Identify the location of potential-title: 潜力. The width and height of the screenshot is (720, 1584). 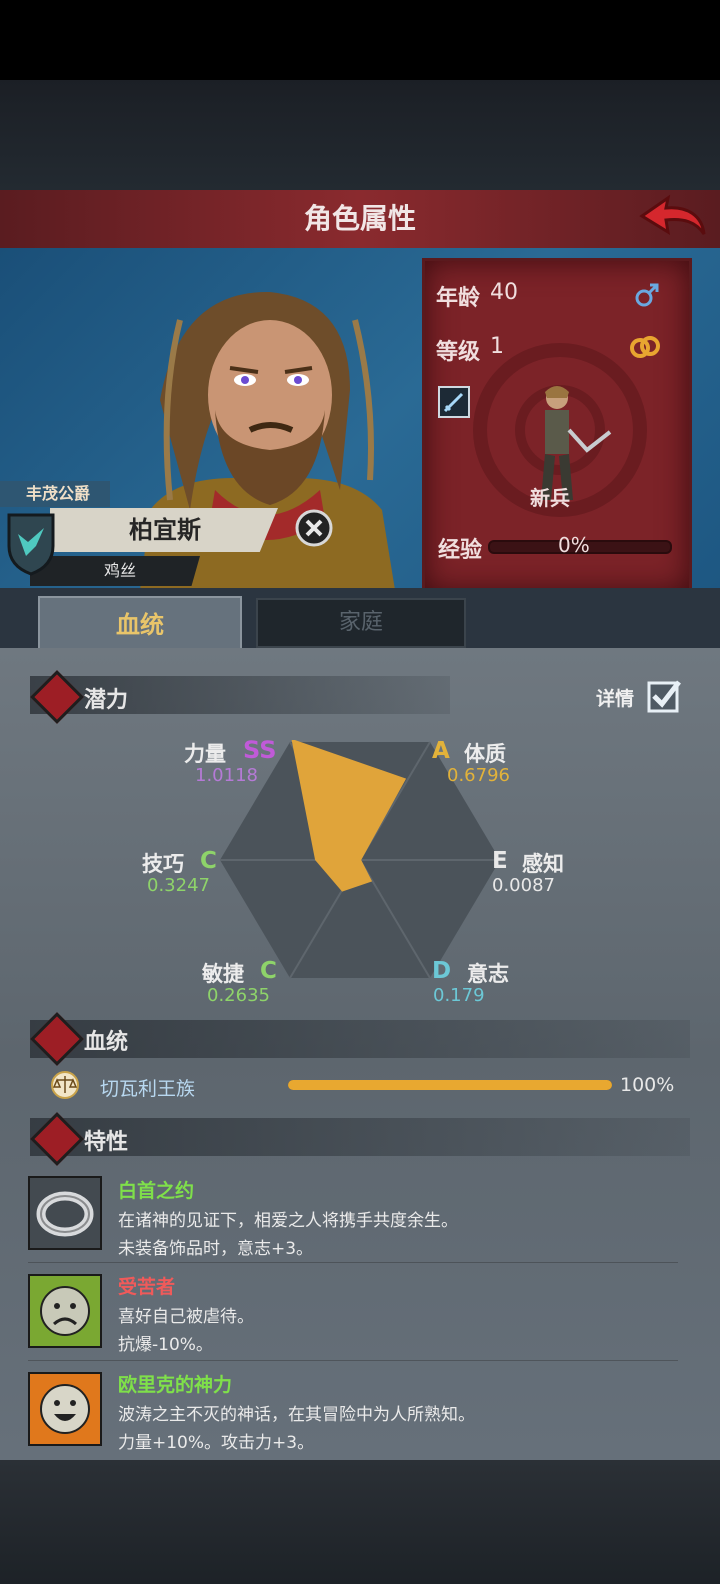
(106, 700).